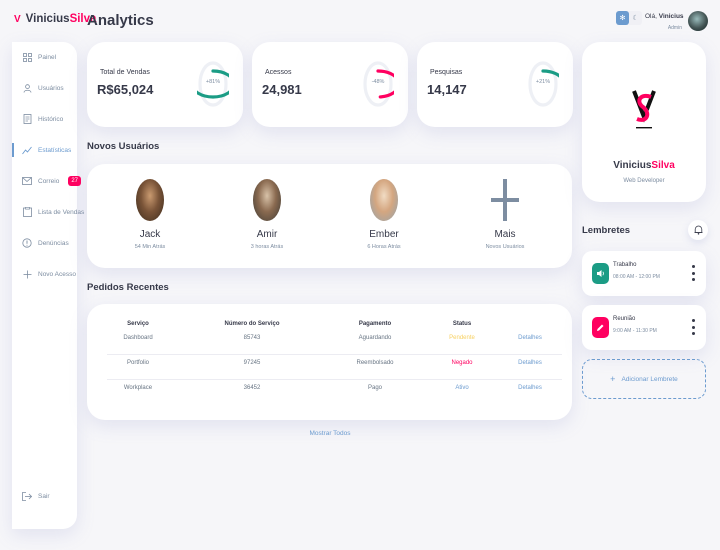 The width and height of the screenshot is (720, 550). I want to click on bell-icon, so click(698, 230).